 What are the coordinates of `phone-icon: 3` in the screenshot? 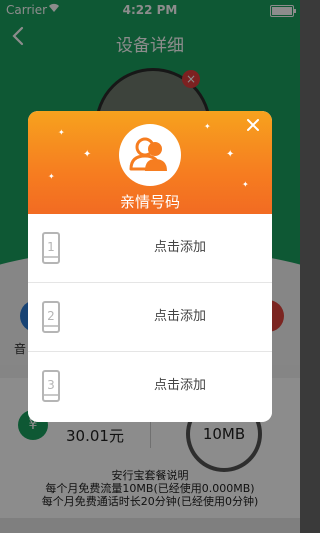 It's located at (51, 386).